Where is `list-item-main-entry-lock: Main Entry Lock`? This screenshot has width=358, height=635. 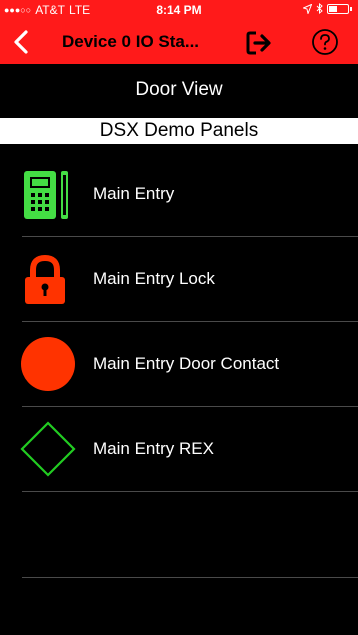
list-item-main-entry-lock: Main Entry Lock is located at coordinates (179, 279).